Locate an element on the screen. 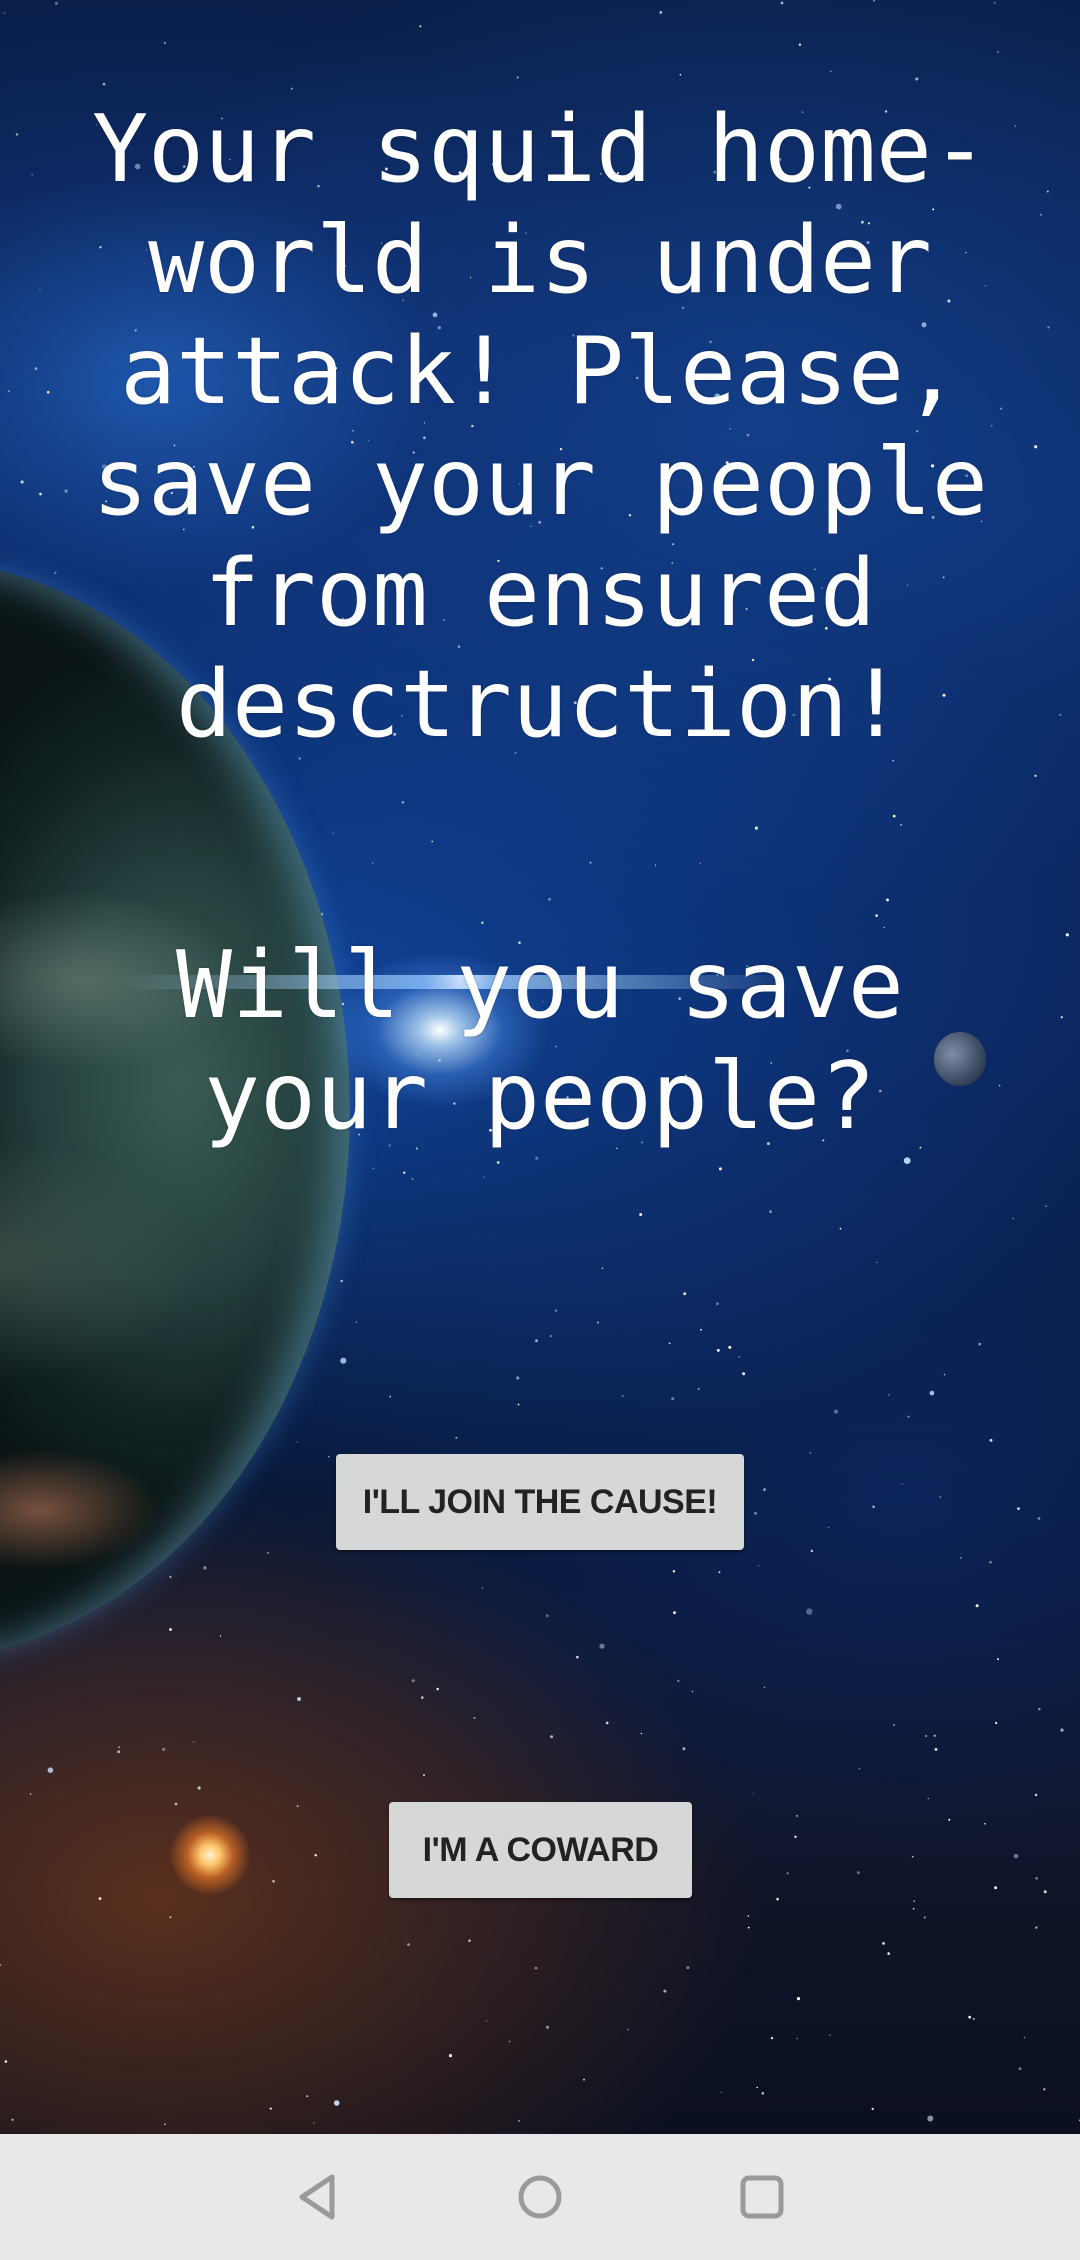 Image resolution: width=1080 pixels, height=2260 pixels. recents-icon is located at coordinates (762, 2197).